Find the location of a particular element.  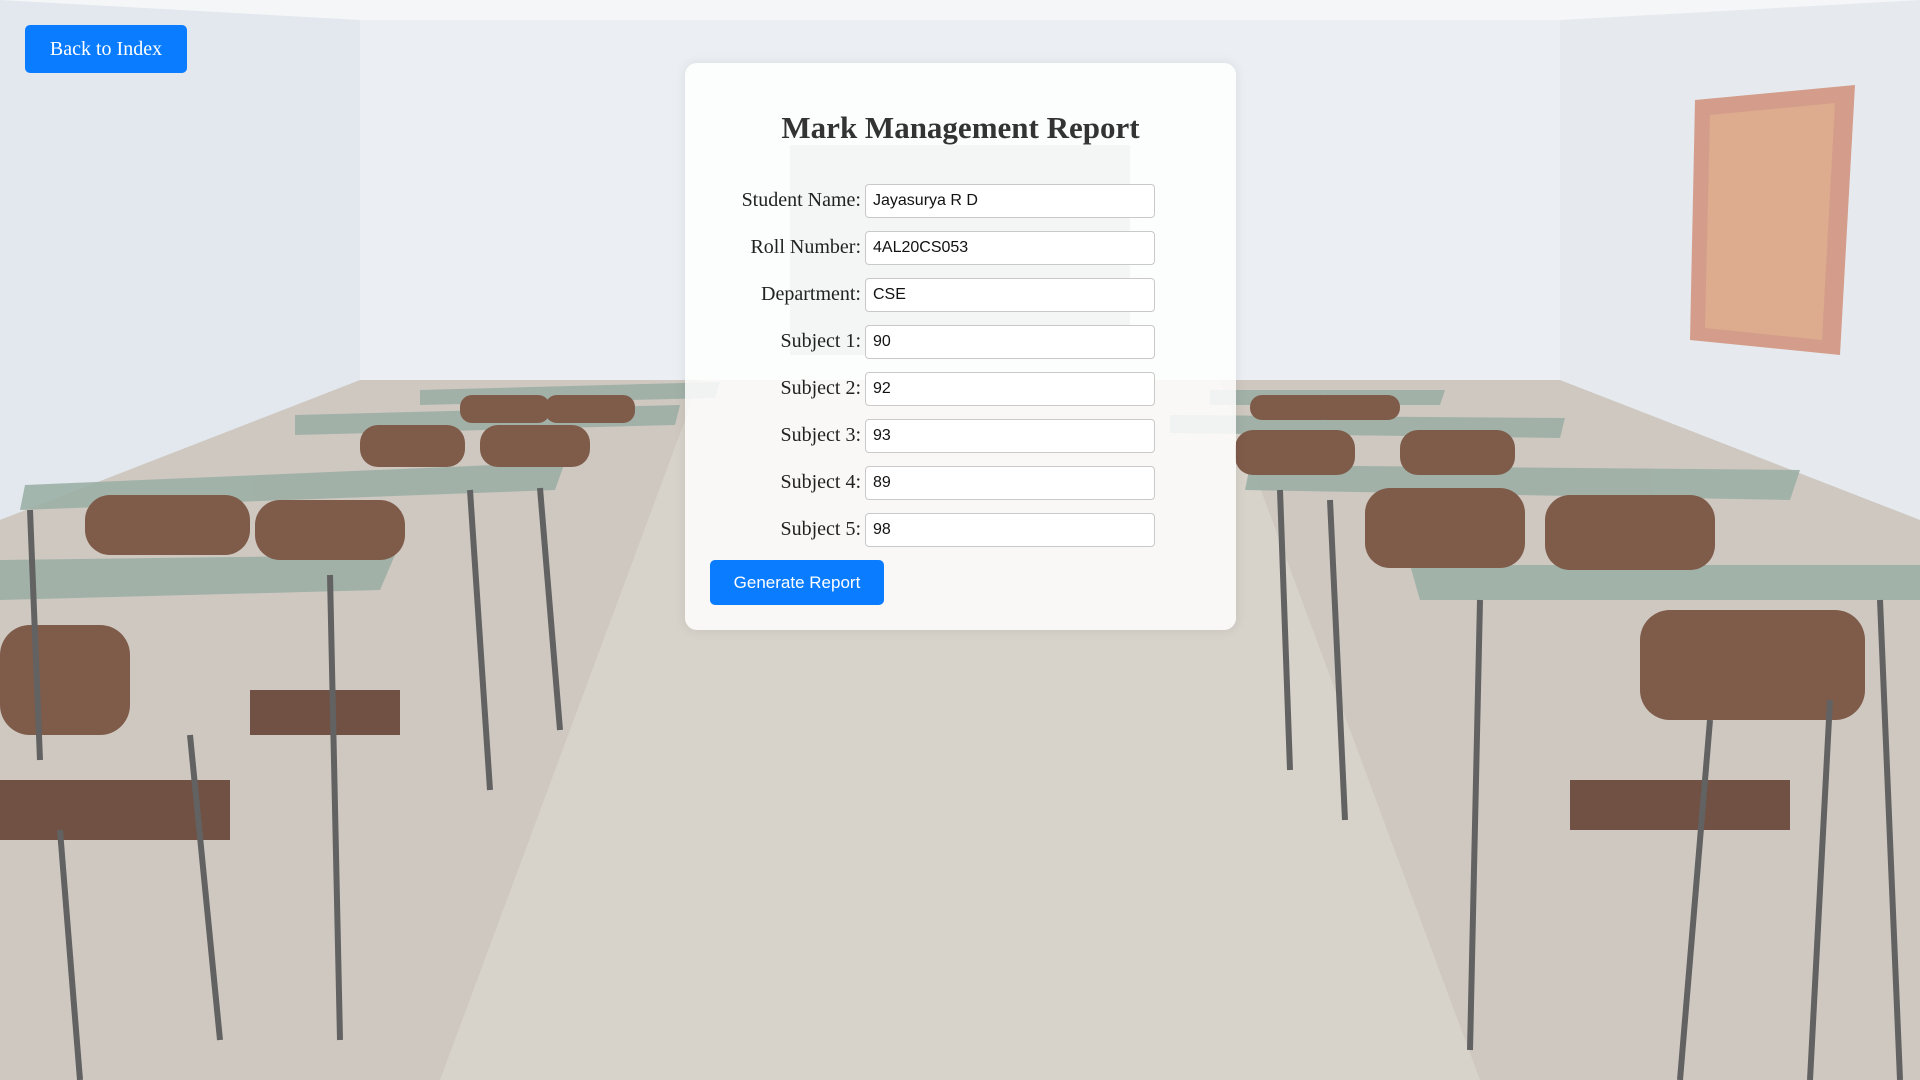

student-name-row: Student Name: is located at coordinates (960, 201).